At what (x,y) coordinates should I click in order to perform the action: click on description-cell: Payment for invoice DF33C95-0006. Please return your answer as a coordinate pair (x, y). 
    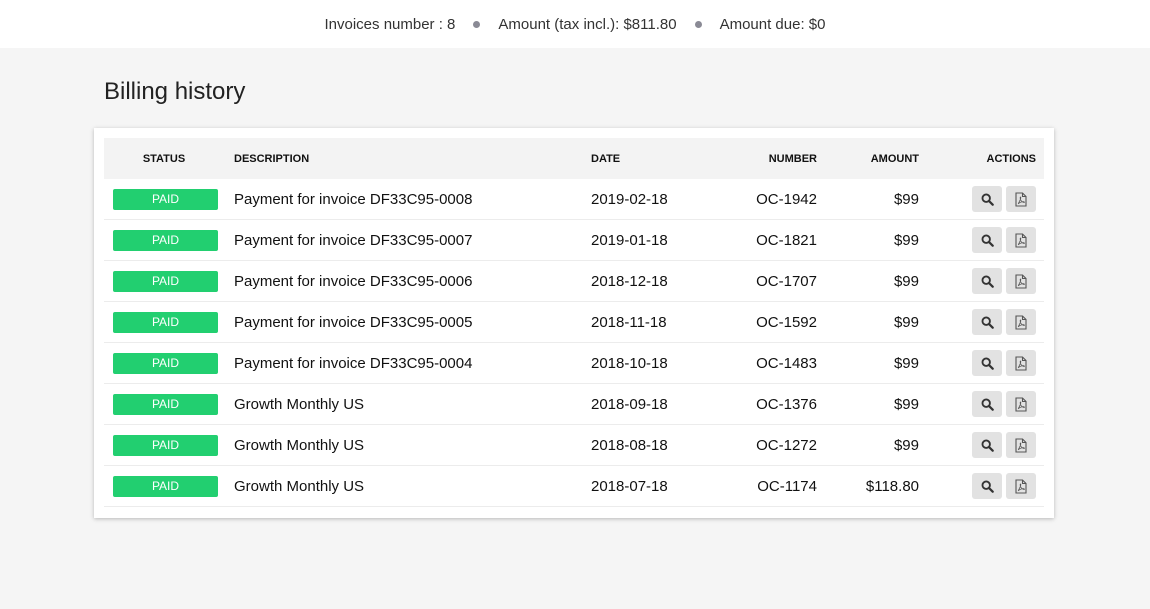
    Looking at the image, I should click on (353, 281).